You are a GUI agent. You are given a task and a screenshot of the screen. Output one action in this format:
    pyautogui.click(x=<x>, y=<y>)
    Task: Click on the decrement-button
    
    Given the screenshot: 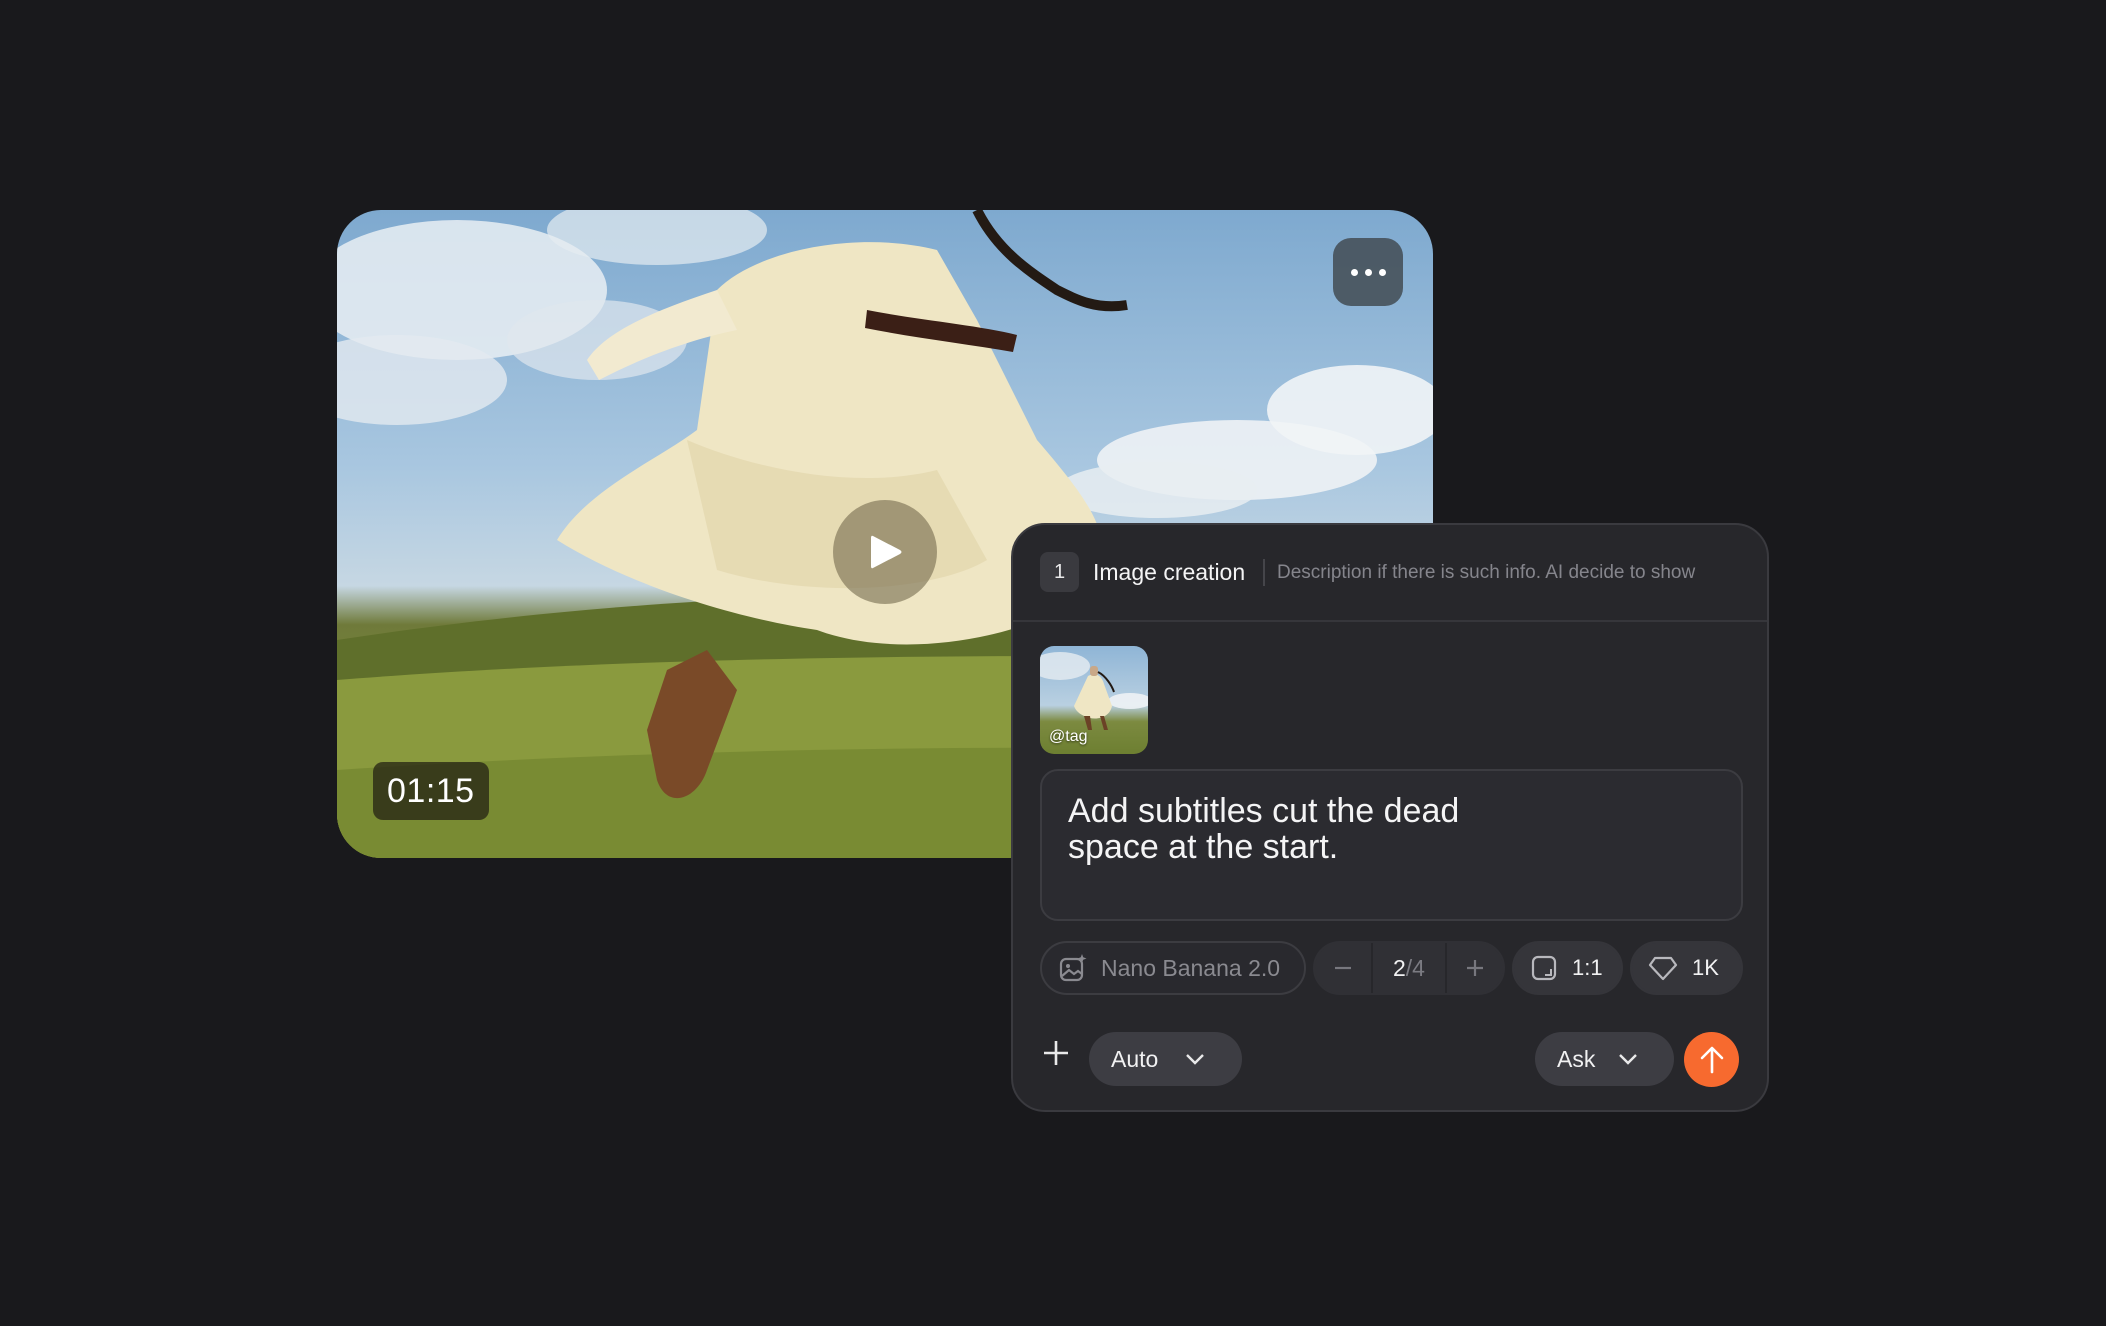 What is the action you would take?
    pyautogui.click(x=1343, y=968)
    